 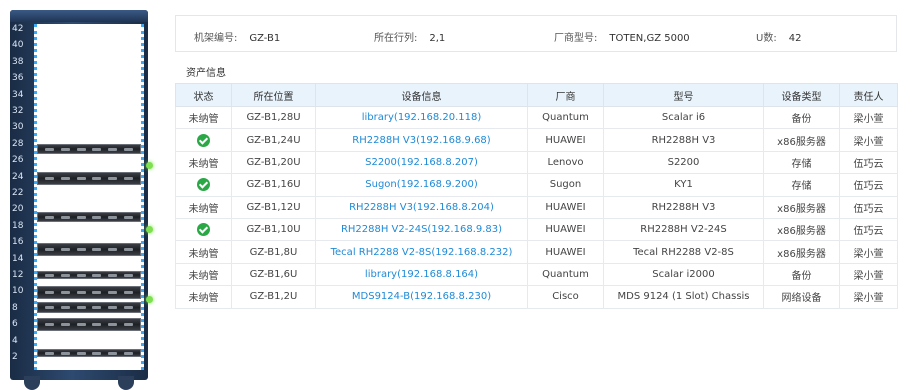 I want to click on header-owner: 责任人, so click(x=868, y=95).